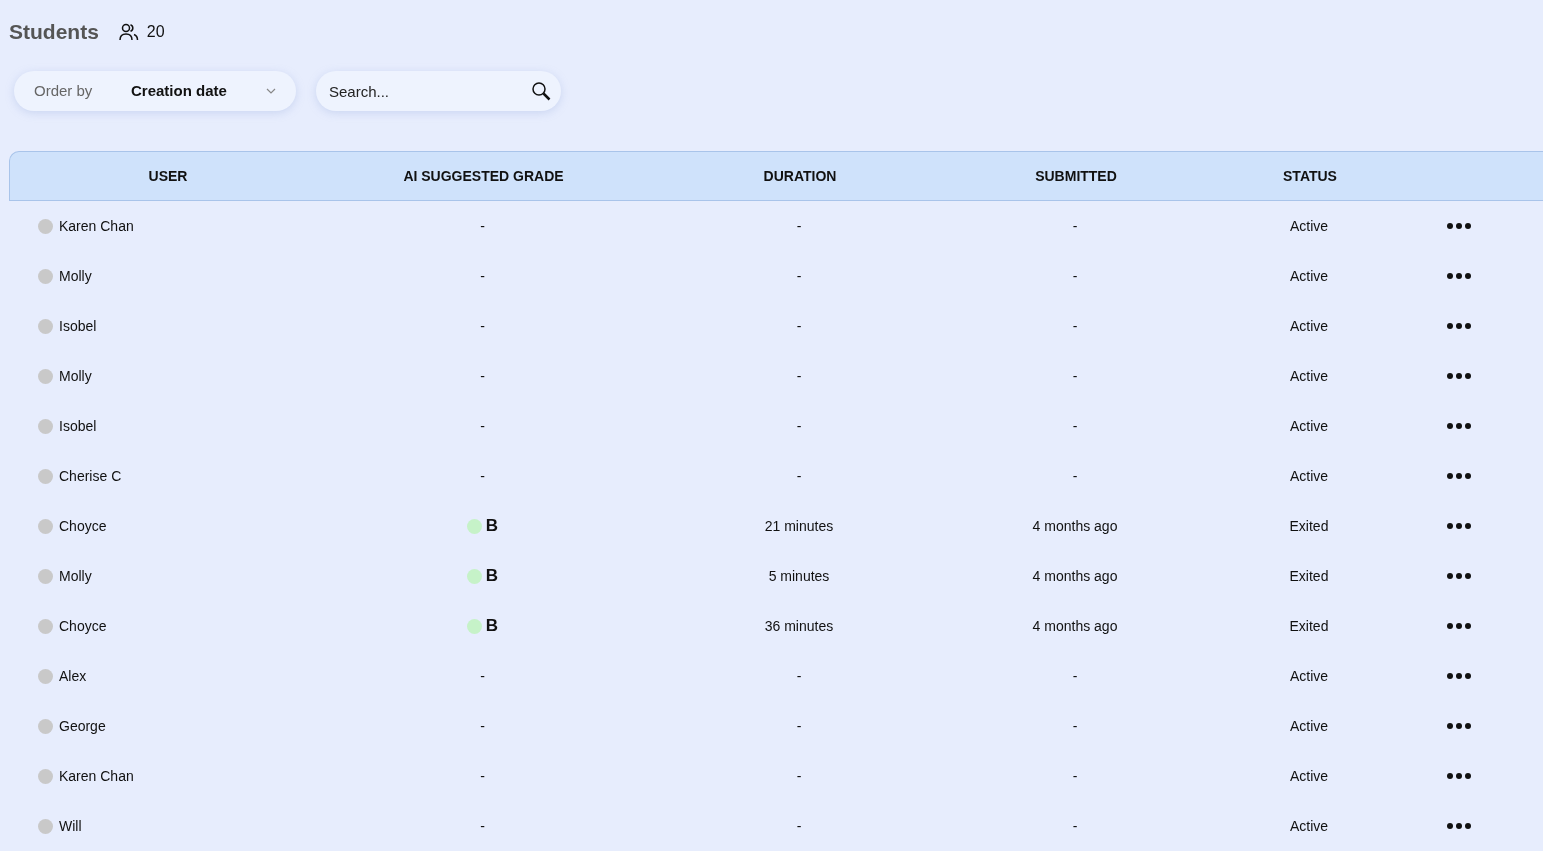 The image size is (1543, 851). I want to click on column-header: AI SUGGESTED GRADE, so click(483, 176).